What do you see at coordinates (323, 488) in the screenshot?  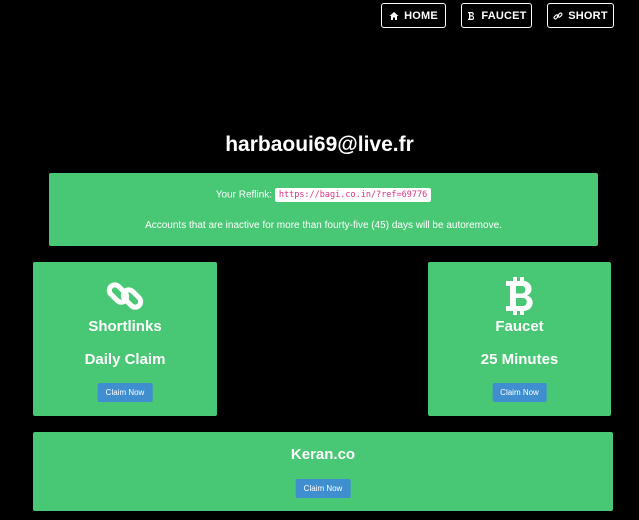 I see `keran-claim-button: Claim Now` at bounding box center [323, 488].